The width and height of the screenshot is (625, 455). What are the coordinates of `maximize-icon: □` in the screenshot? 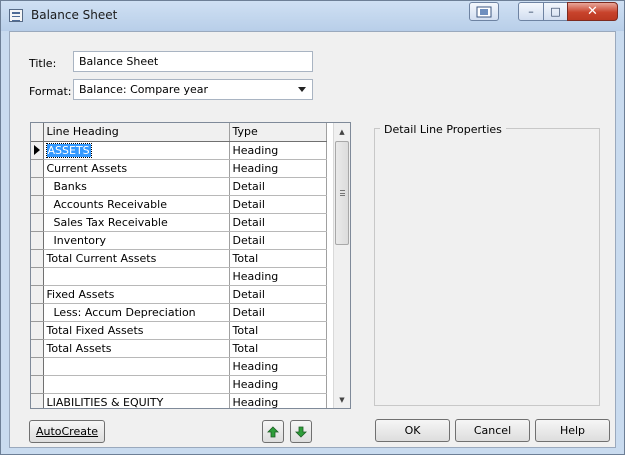 It's located at (555, 11).